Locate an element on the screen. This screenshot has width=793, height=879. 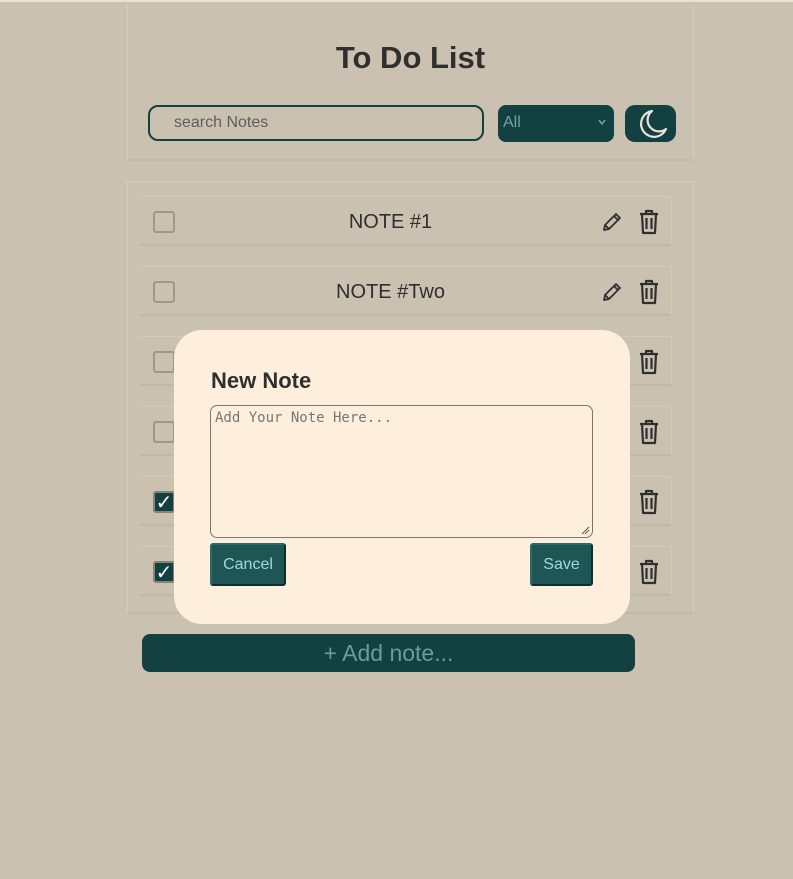
note-text: NOTE #1 is located at coordinates (390, 222).